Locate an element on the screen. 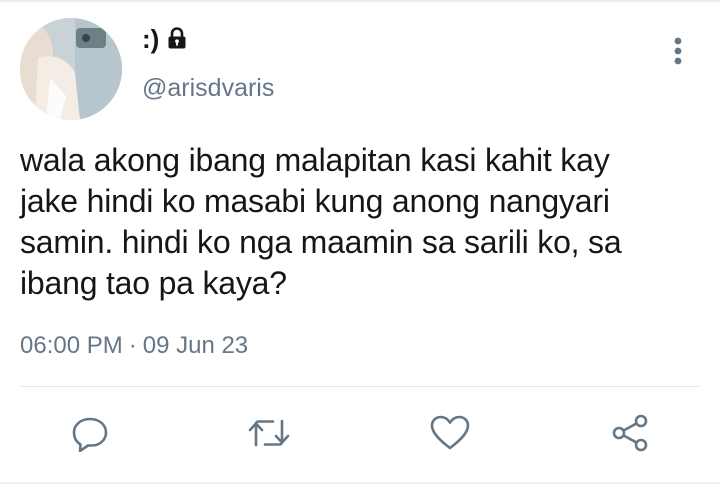 The image size is (720, 484). avatar is located at coordinates (71, 69).